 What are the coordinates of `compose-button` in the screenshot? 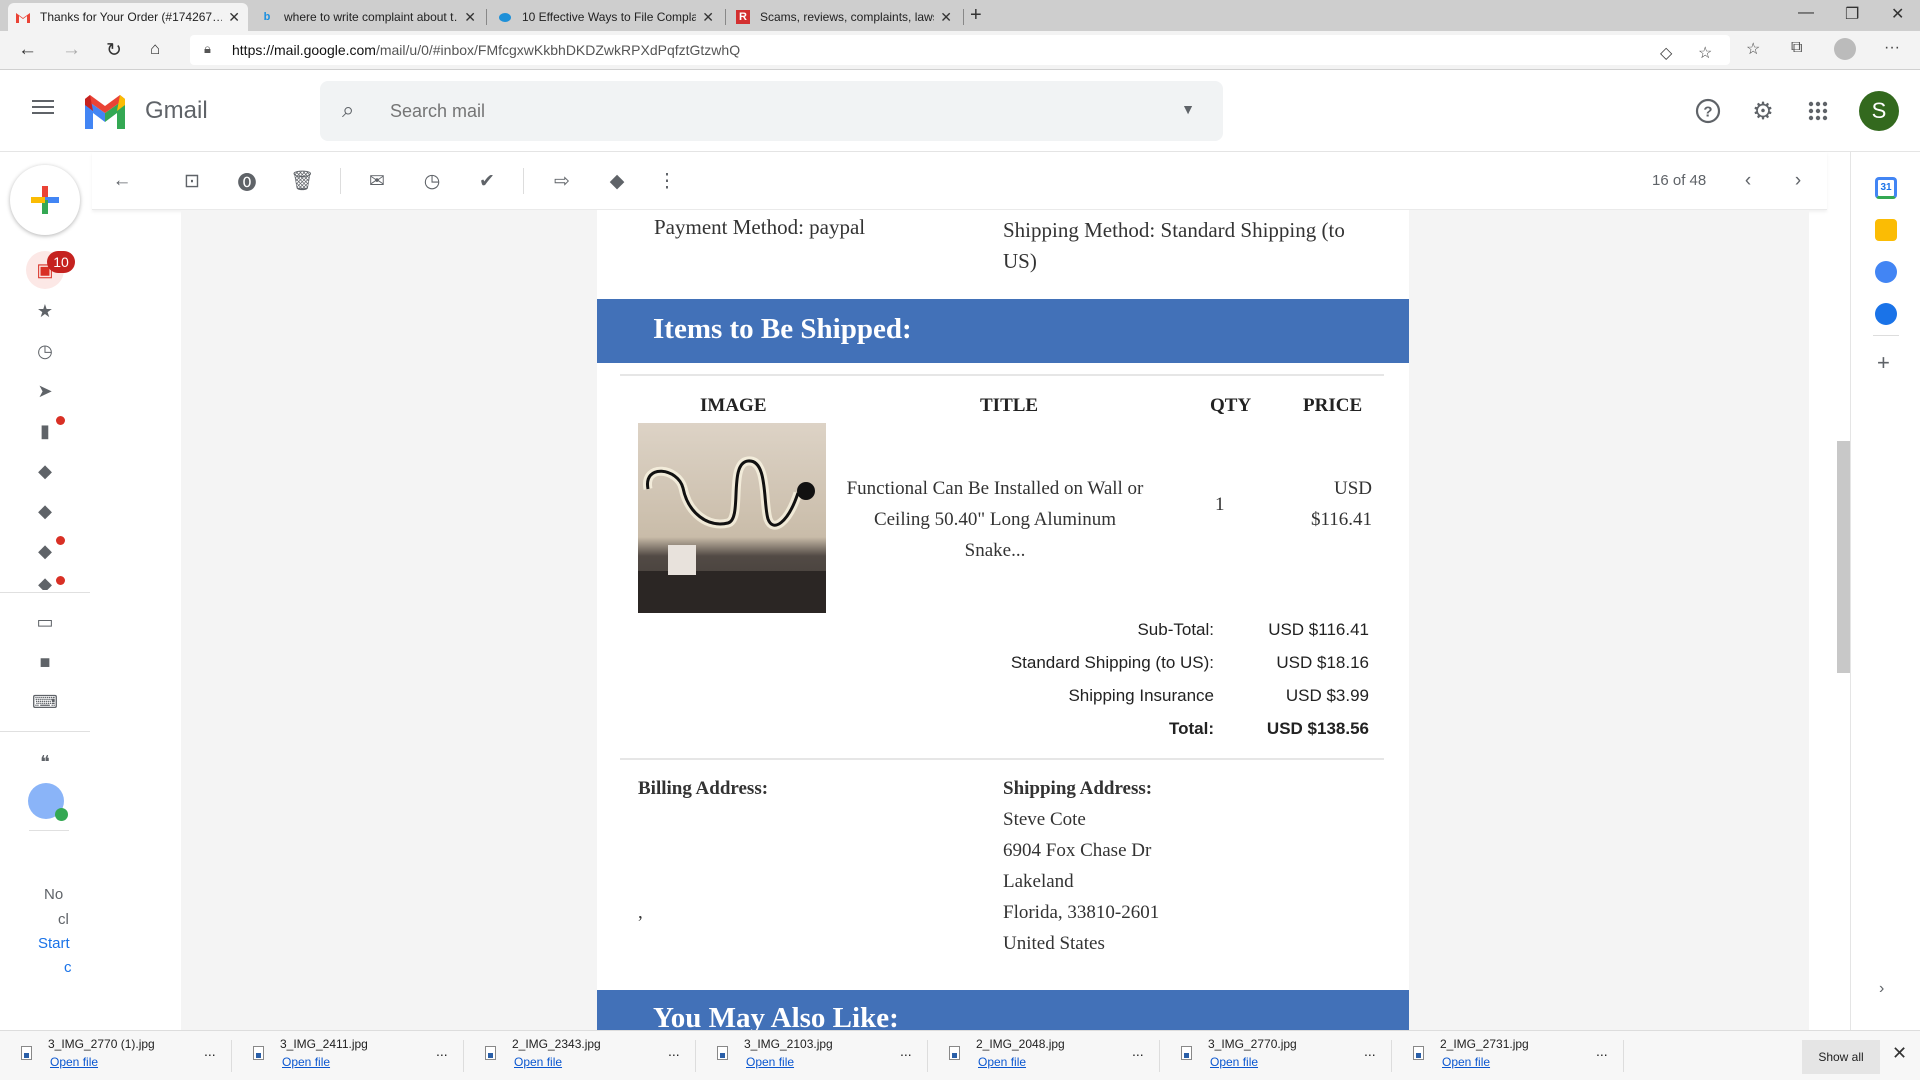 It's located at (45, 200).